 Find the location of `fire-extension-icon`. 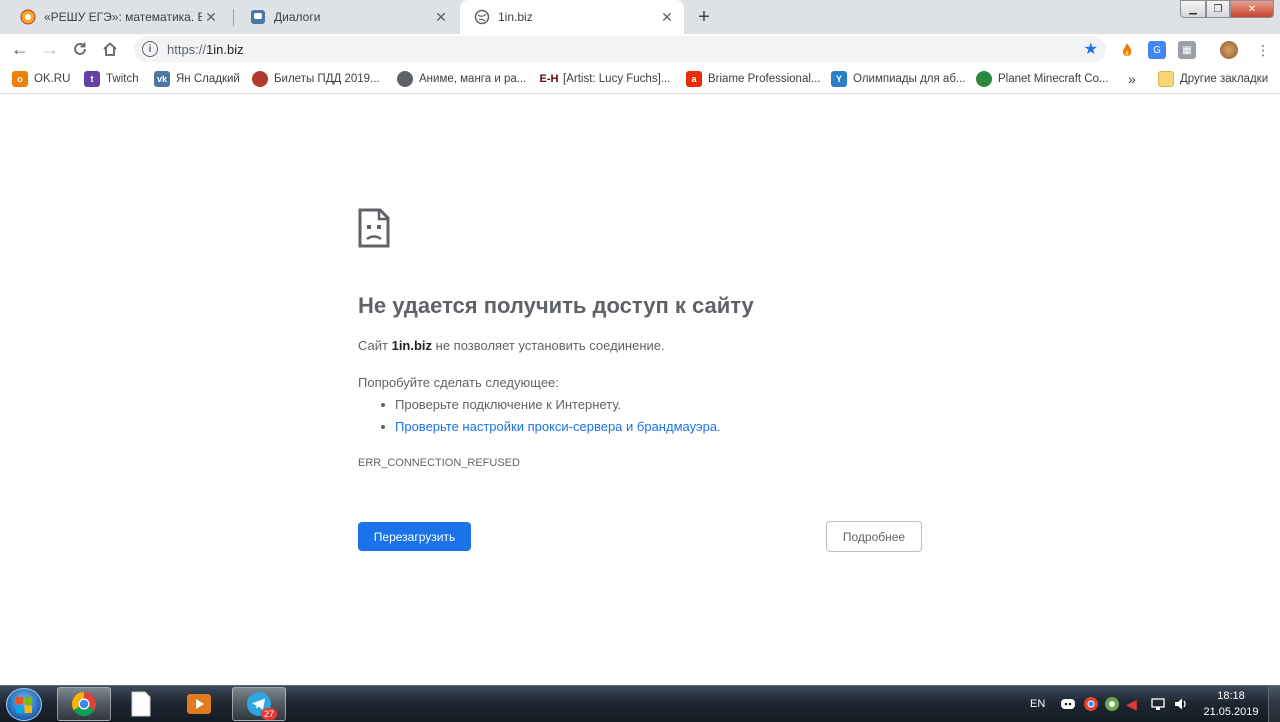

fire-extension-icon is located at coordinates (1127, 50).